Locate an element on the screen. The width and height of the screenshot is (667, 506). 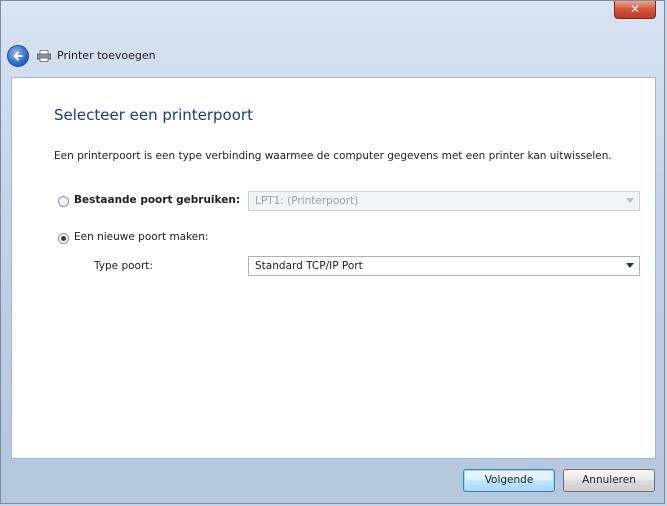
cancel-button: Annuleren is located at coordinates (609, 480).